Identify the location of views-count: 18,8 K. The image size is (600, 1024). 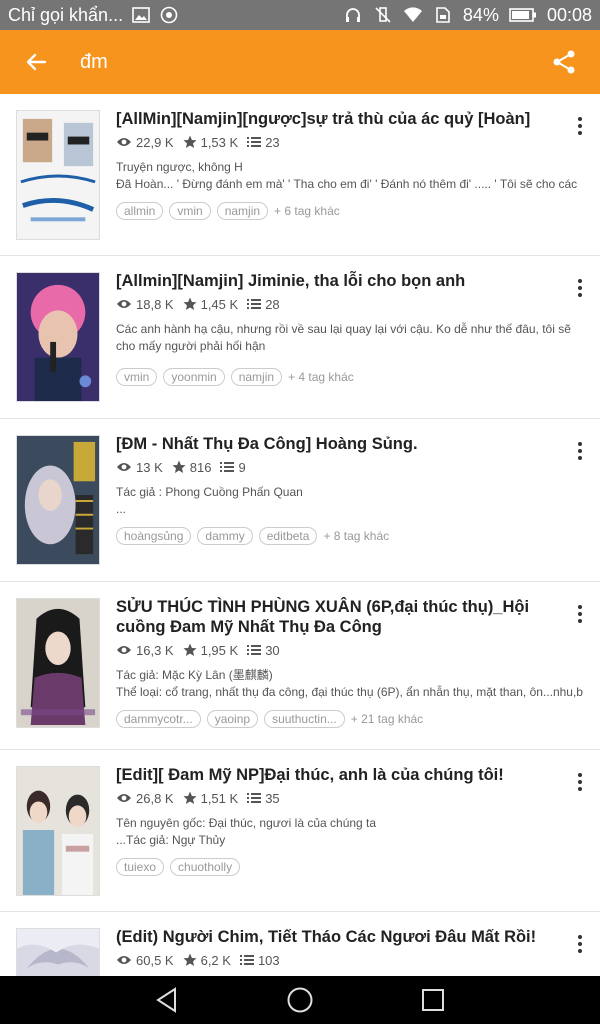
(155, 304).